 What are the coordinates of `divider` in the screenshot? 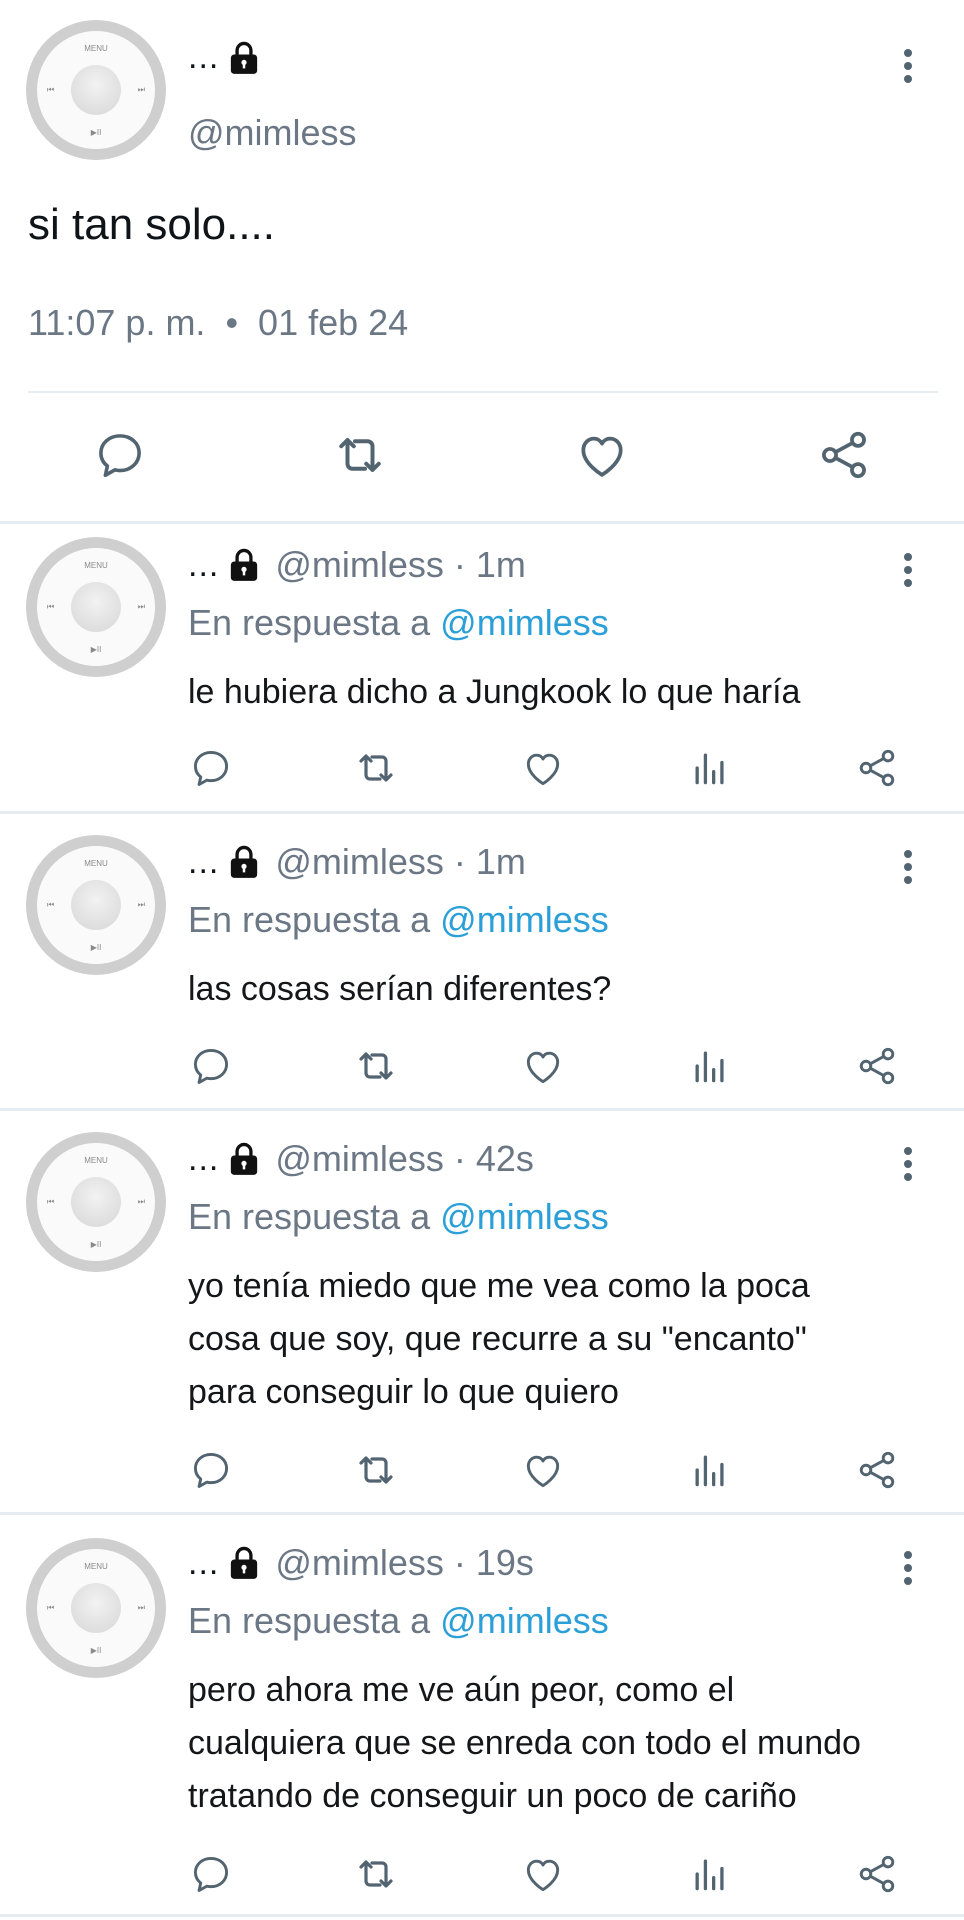 It's located at (483, 392).